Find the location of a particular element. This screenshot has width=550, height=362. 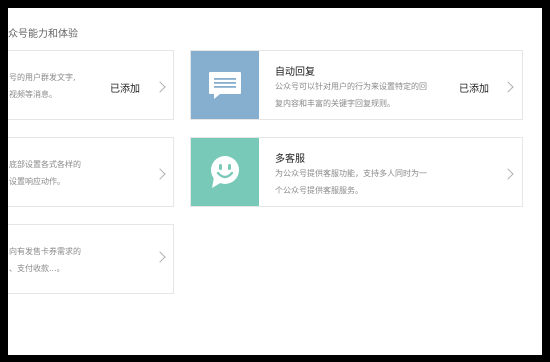

card-description: 底部设置各式各样的 设置响应动作。 is located at coordinates (45, 173).